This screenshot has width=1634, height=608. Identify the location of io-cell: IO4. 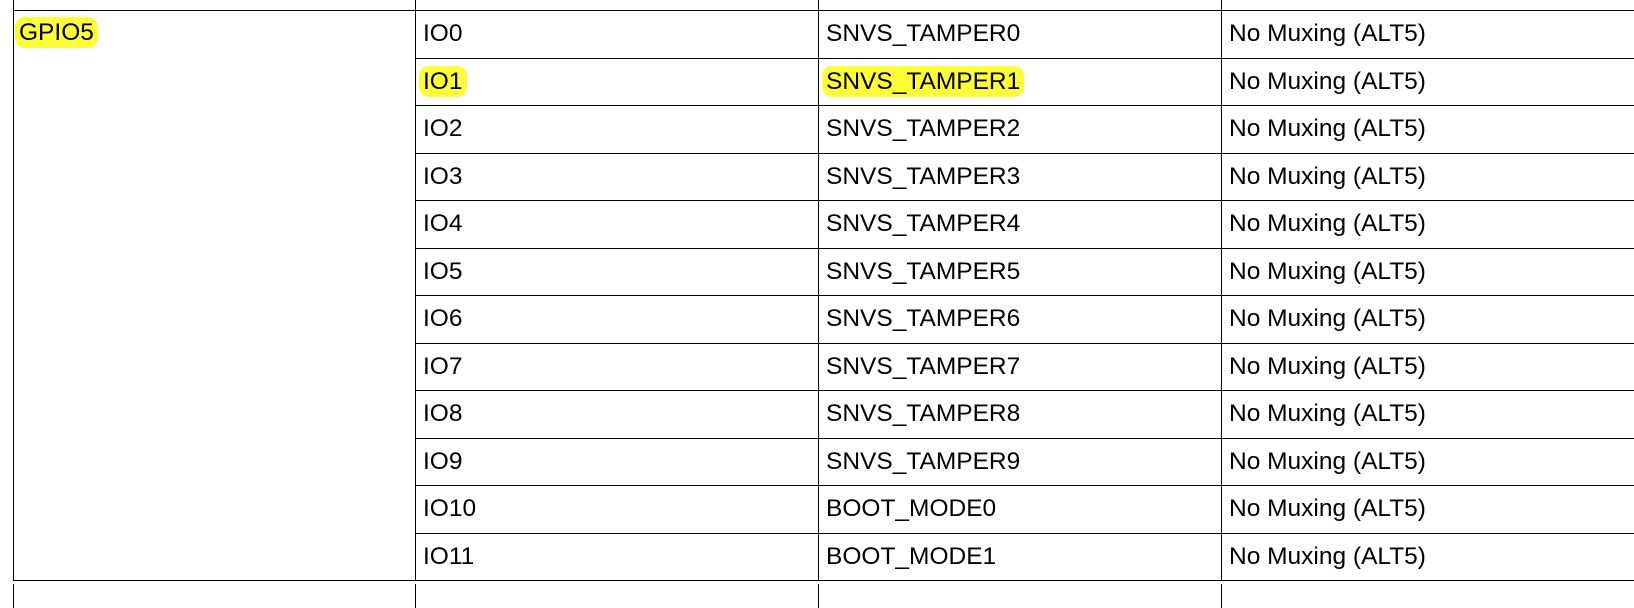
(617, 224).